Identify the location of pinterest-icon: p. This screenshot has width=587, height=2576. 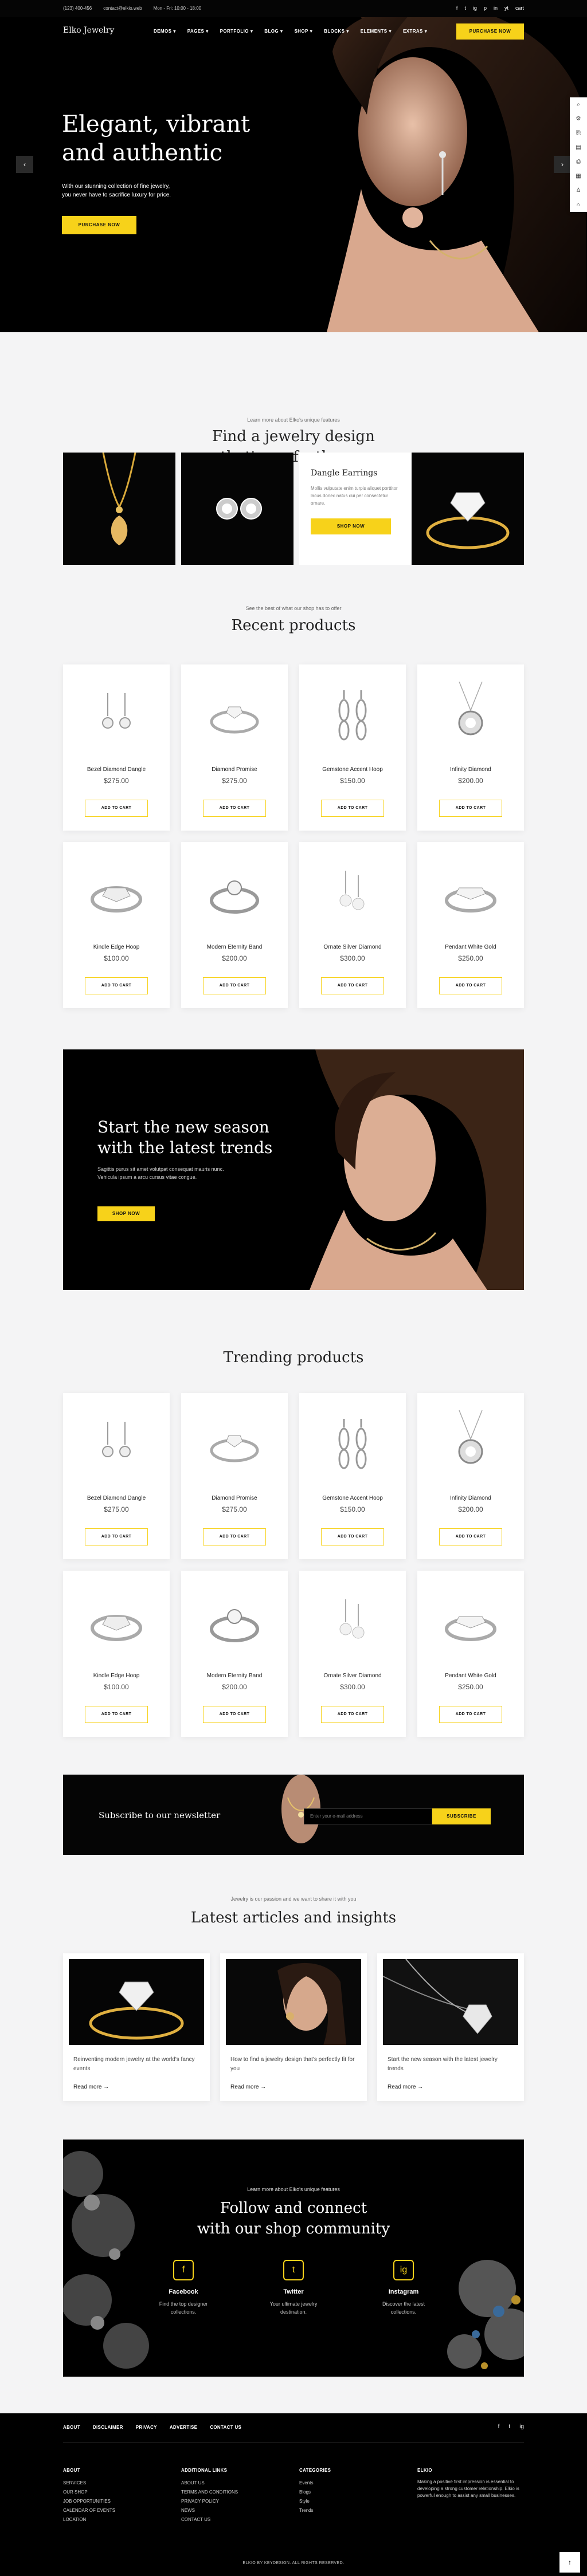
(485, 8).